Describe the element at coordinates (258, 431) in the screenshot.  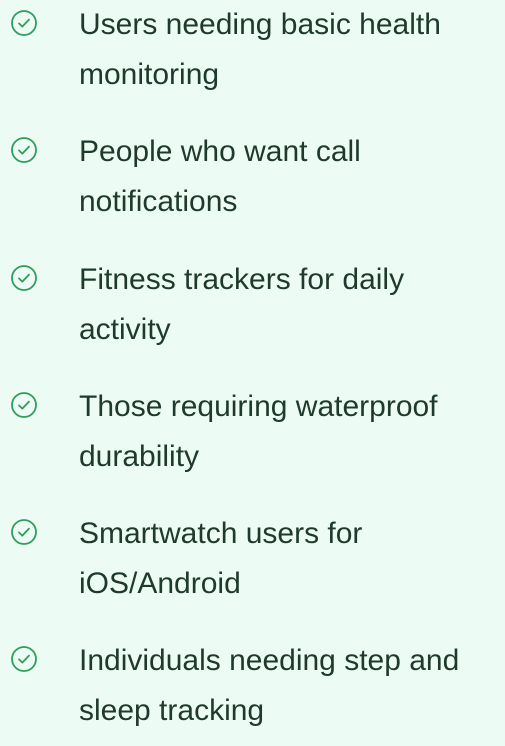
I see `list-item-label: Those requiring waterproof durability` at that location.